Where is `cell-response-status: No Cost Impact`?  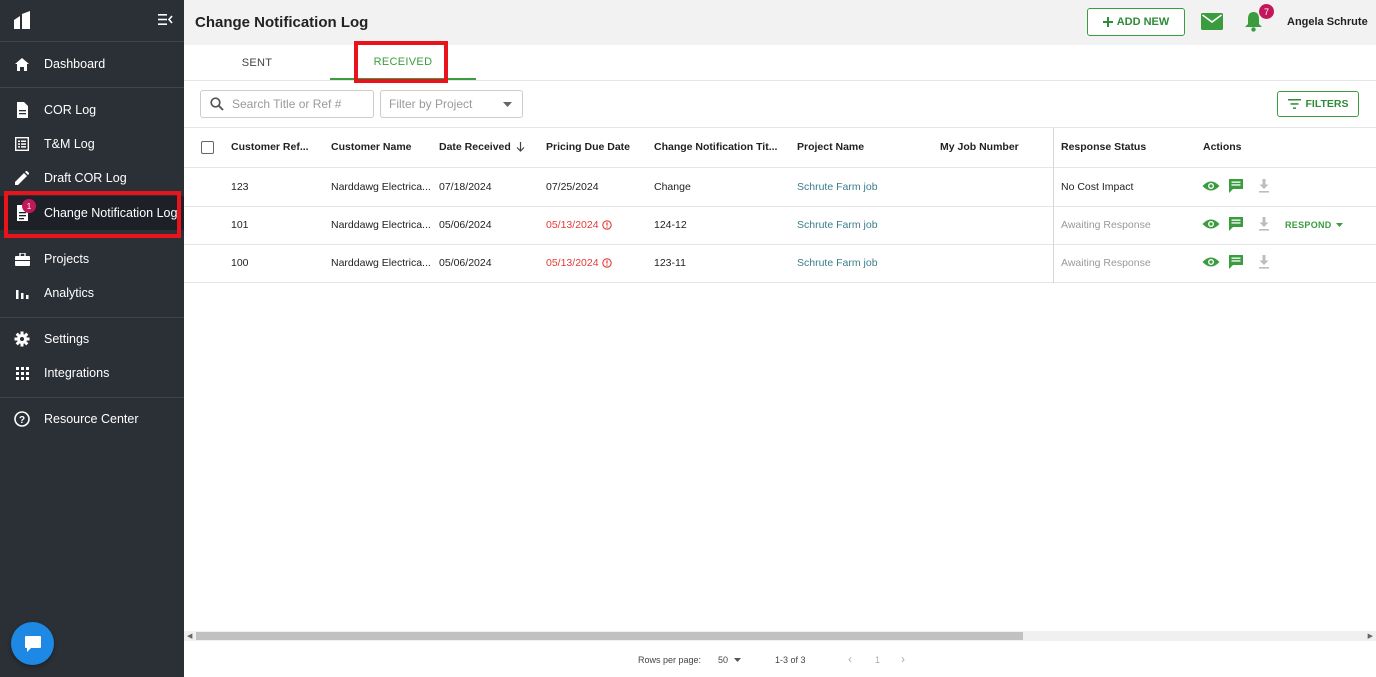
cell-response-status: No Cost Impact is located at coordinates (1097, 187).